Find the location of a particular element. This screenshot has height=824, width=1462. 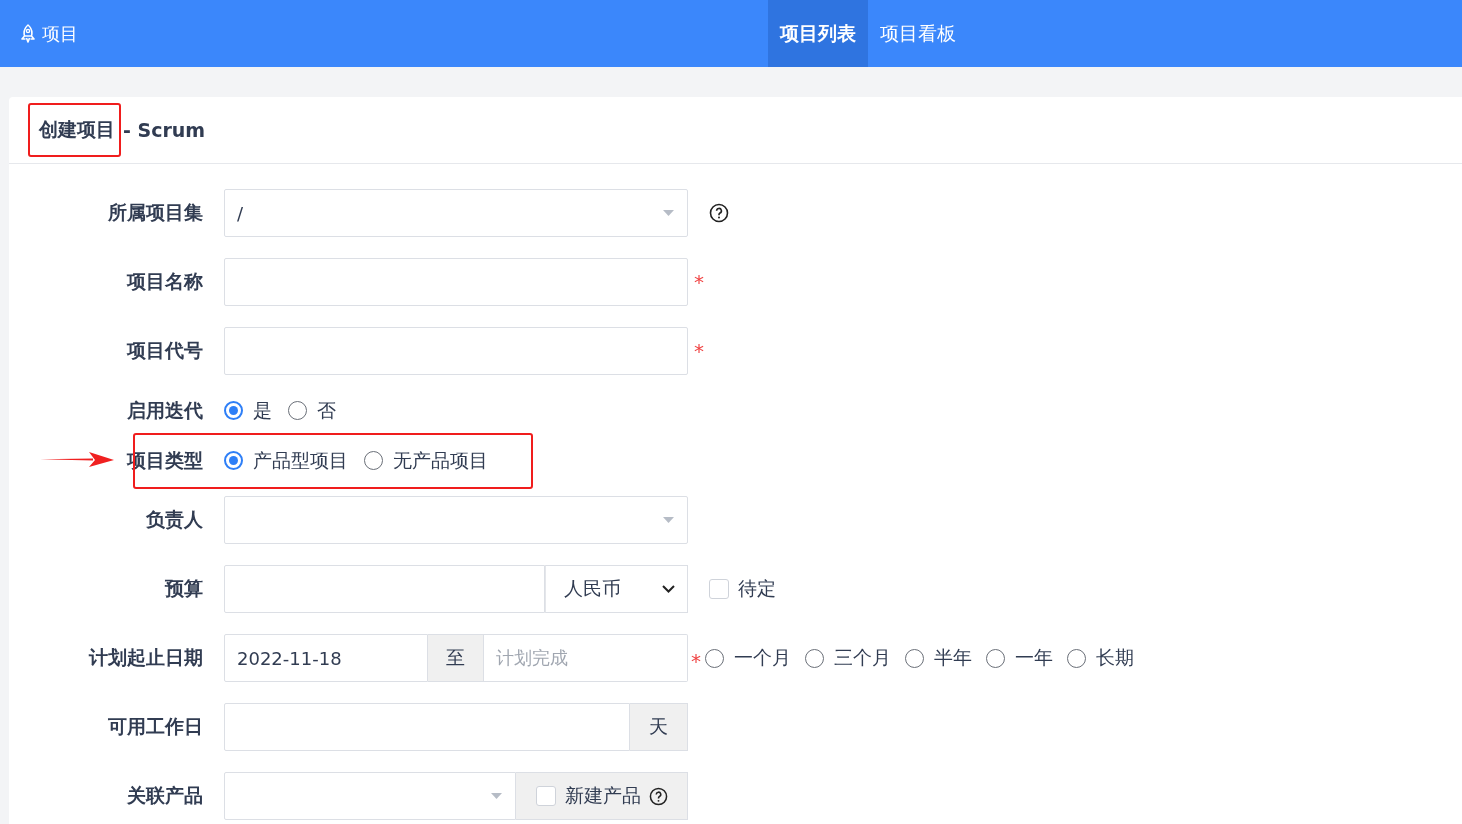

page-title: 创建项目 is located at coordinates (74, 130).